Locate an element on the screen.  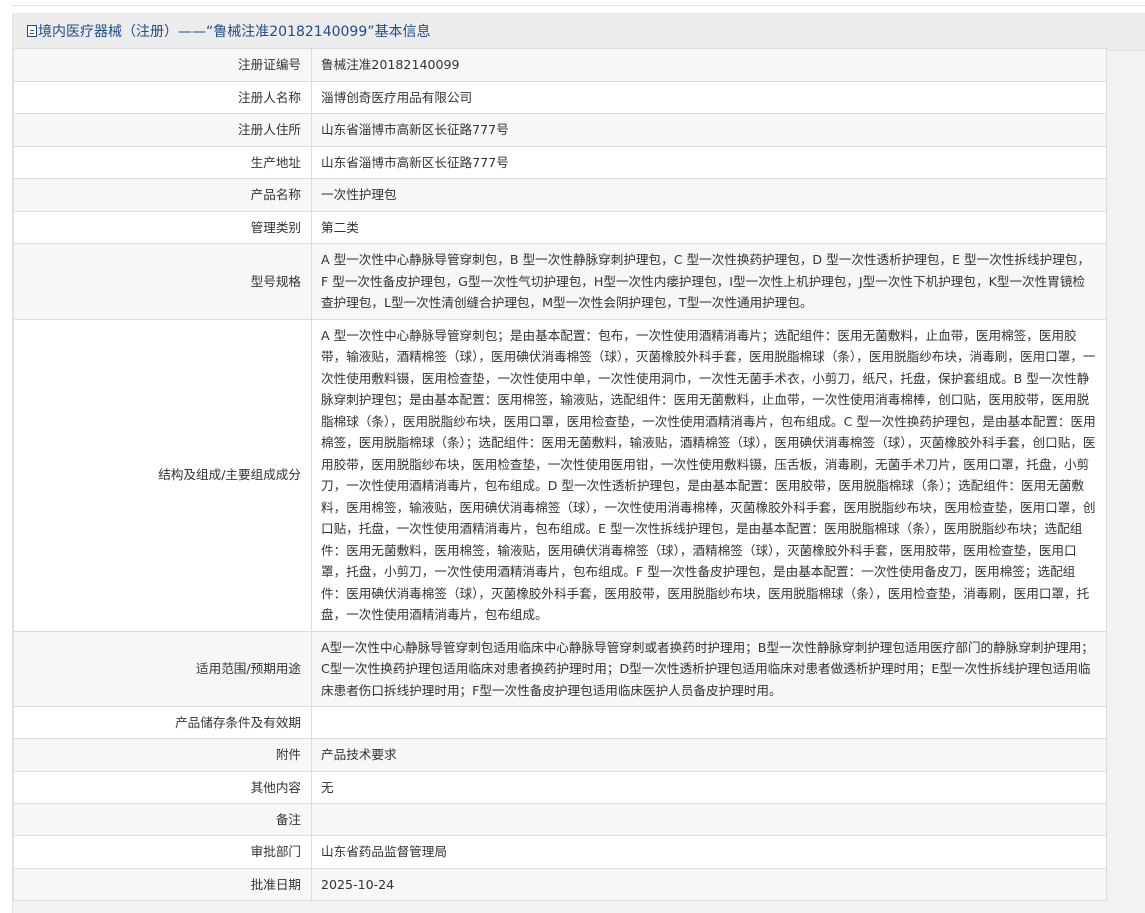
document-icon is located at coordinates (32, 31).